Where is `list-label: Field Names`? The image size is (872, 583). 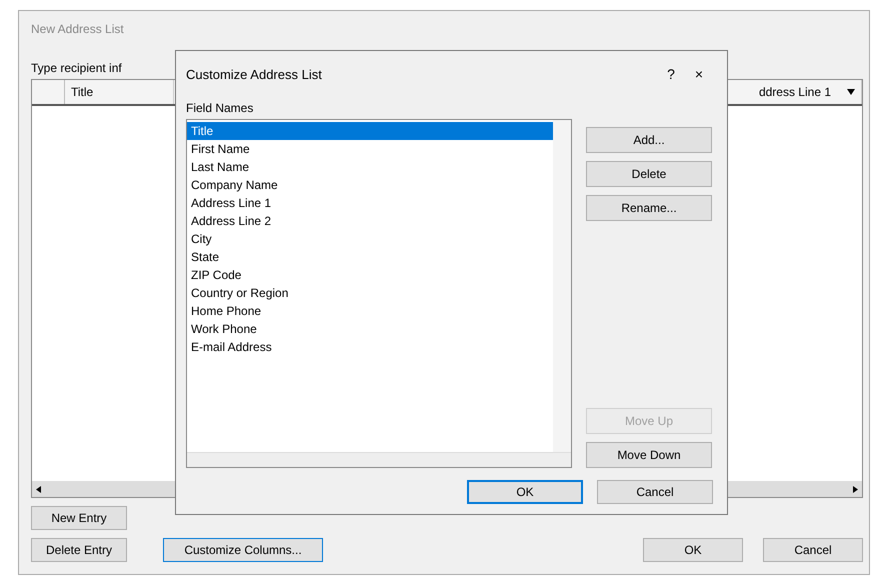 list-label: Field Names is located at coordinates (220, 108).